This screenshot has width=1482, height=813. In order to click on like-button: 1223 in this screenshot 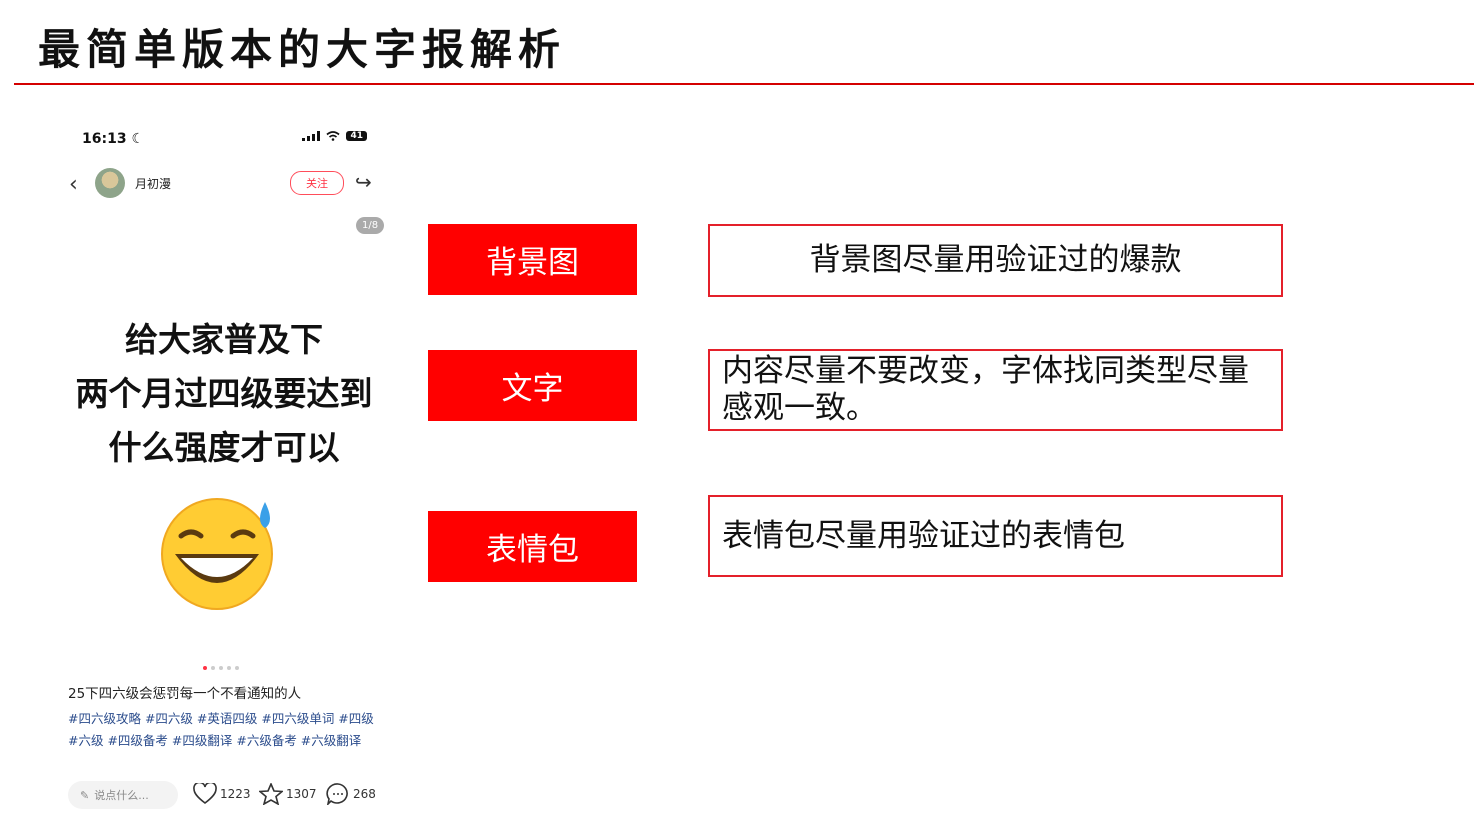, I will do `click(222, 794)`.